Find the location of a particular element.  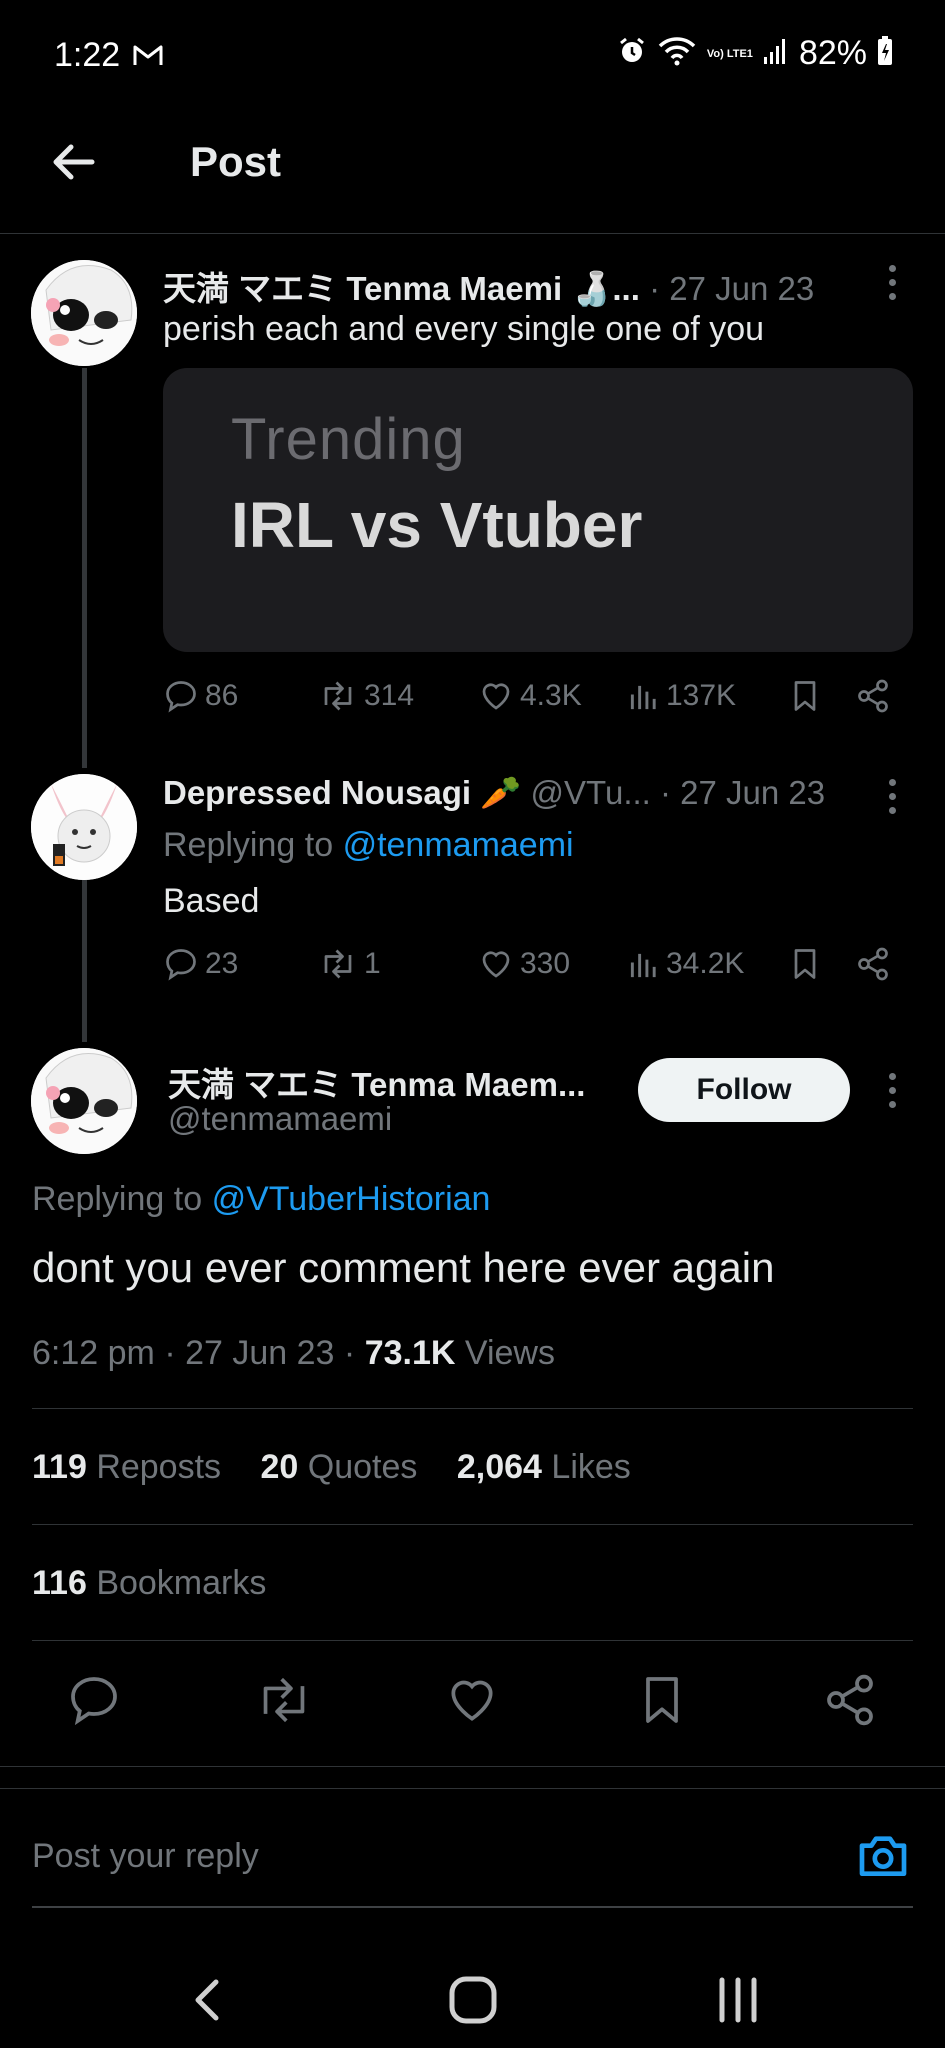

follow-button: Follow is located at coordinates (744, 1090).